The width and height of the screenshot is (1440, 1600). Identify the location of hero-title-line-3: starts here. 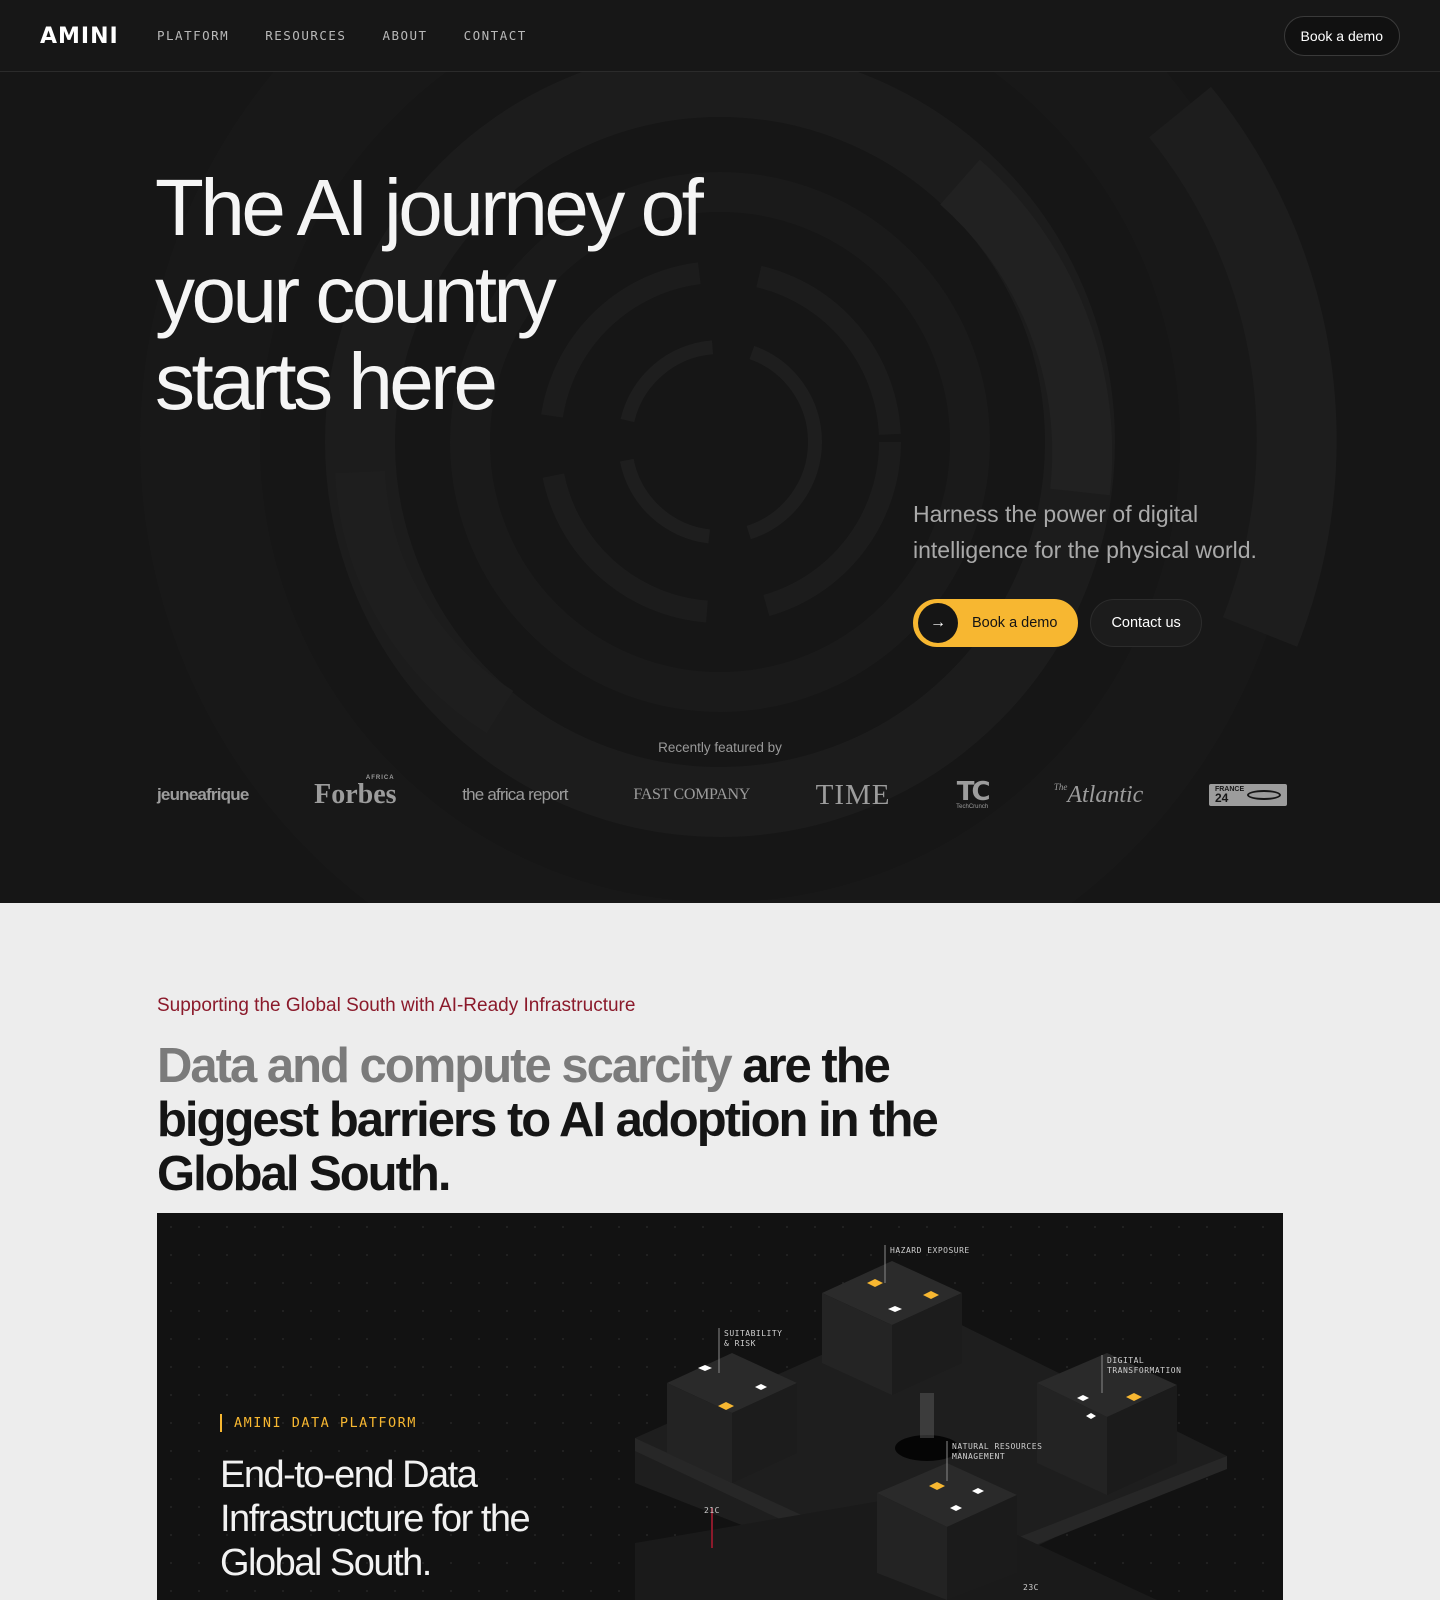
(326, 381).